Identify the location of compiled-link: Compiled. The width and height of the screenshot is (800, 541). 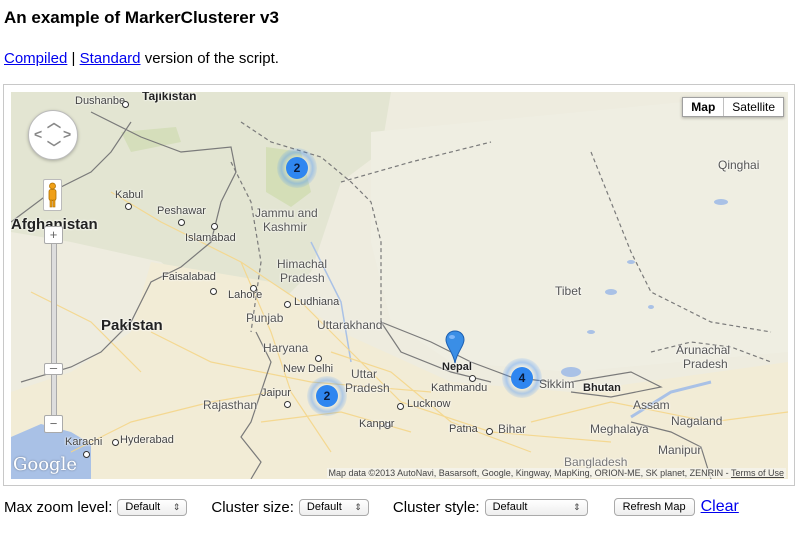
(35, 58).